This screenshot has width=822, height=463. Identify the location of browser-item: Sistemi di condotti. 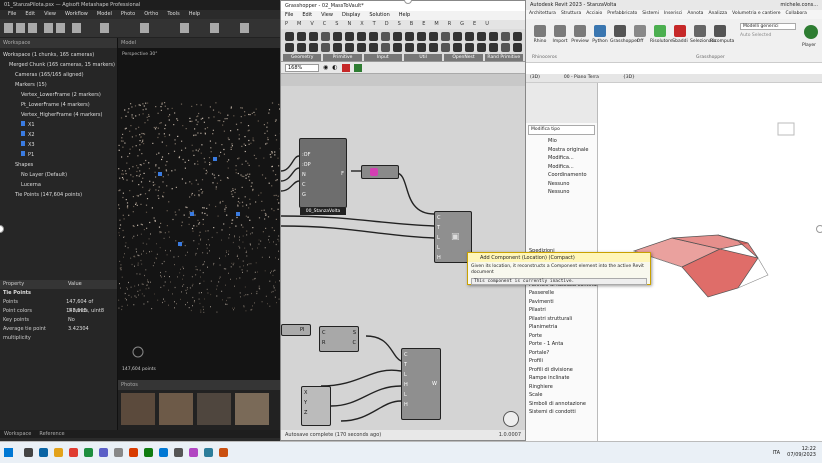
(561, 412).